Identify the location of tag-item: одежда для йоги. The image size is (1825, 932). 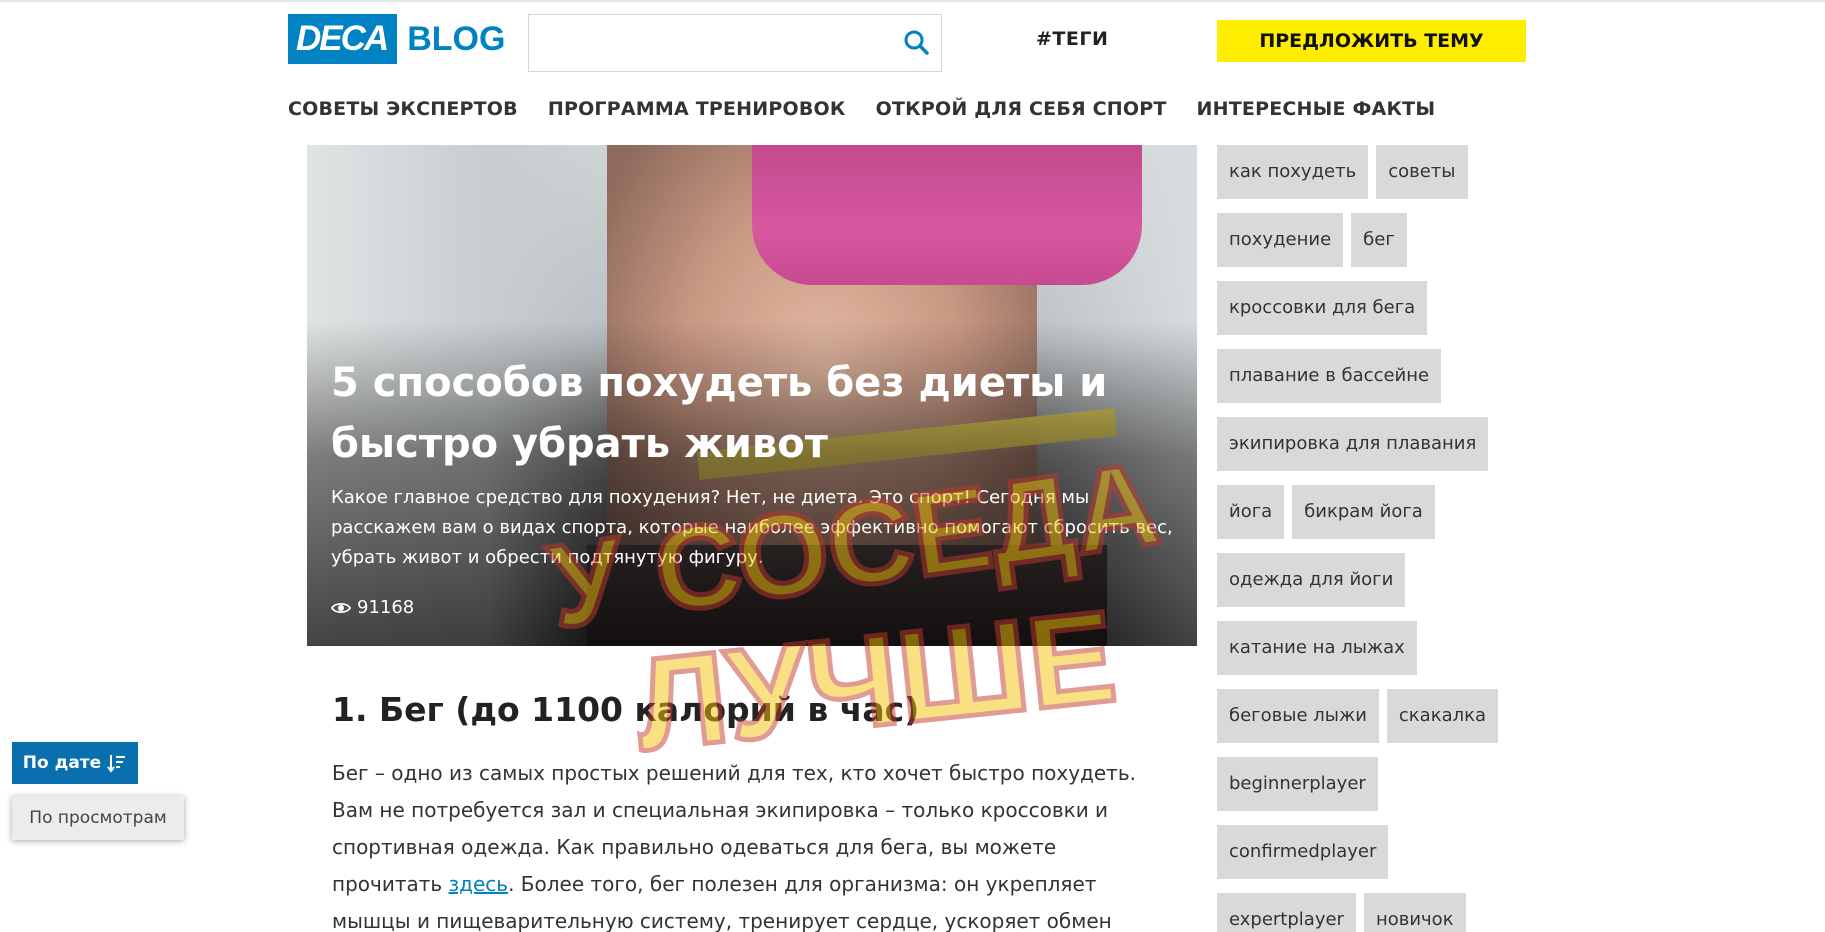
(1311, 580).